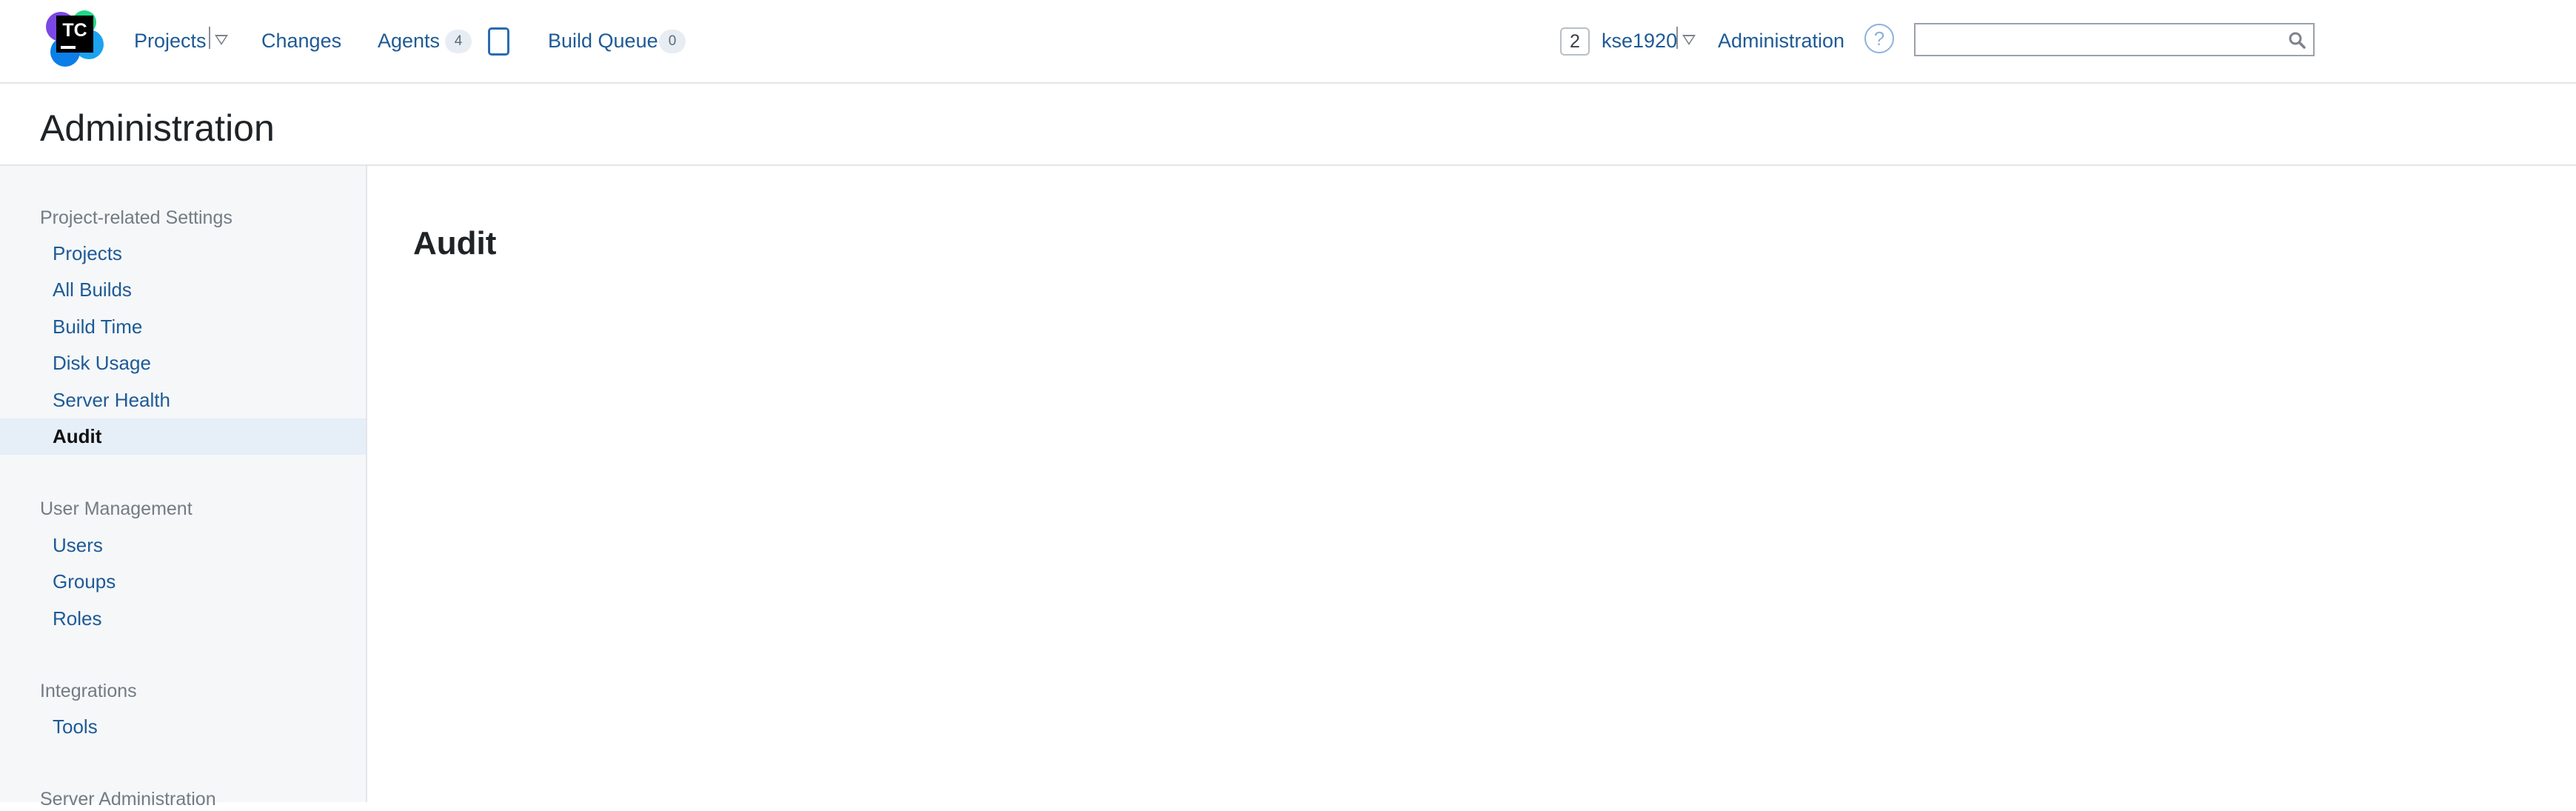  I want to click on nav-projects: Projects, so click(170, 40).